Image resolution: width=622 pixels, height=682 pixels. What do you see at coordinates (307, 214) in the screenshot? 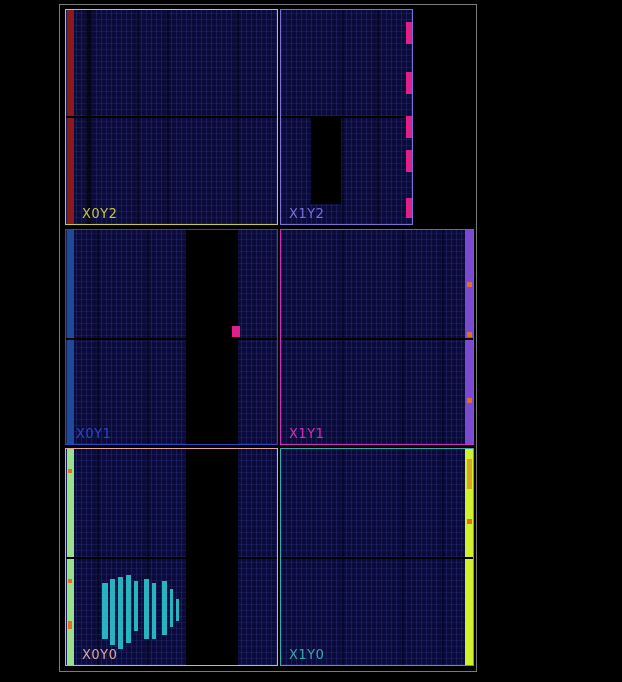
I see `region-label: X1Y2` at bounding box center [307, 214].